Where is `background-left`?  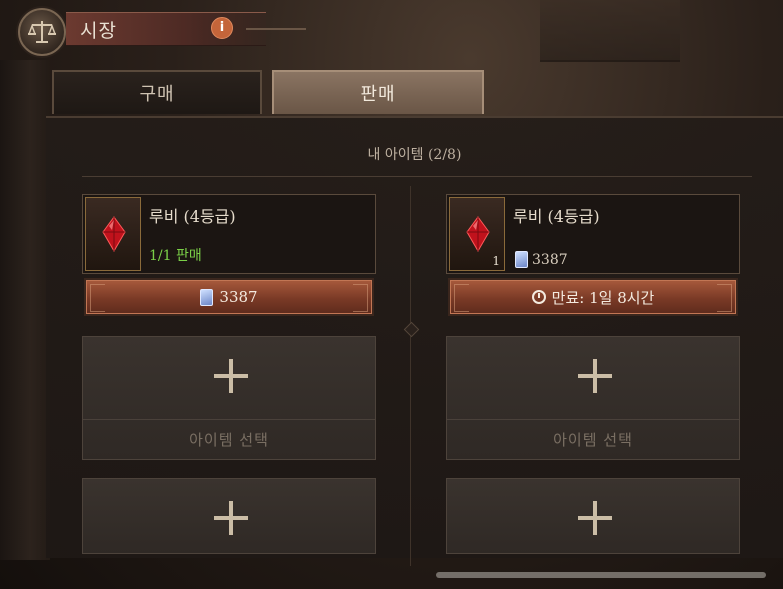 background-left is located at coordinates (25, 310).